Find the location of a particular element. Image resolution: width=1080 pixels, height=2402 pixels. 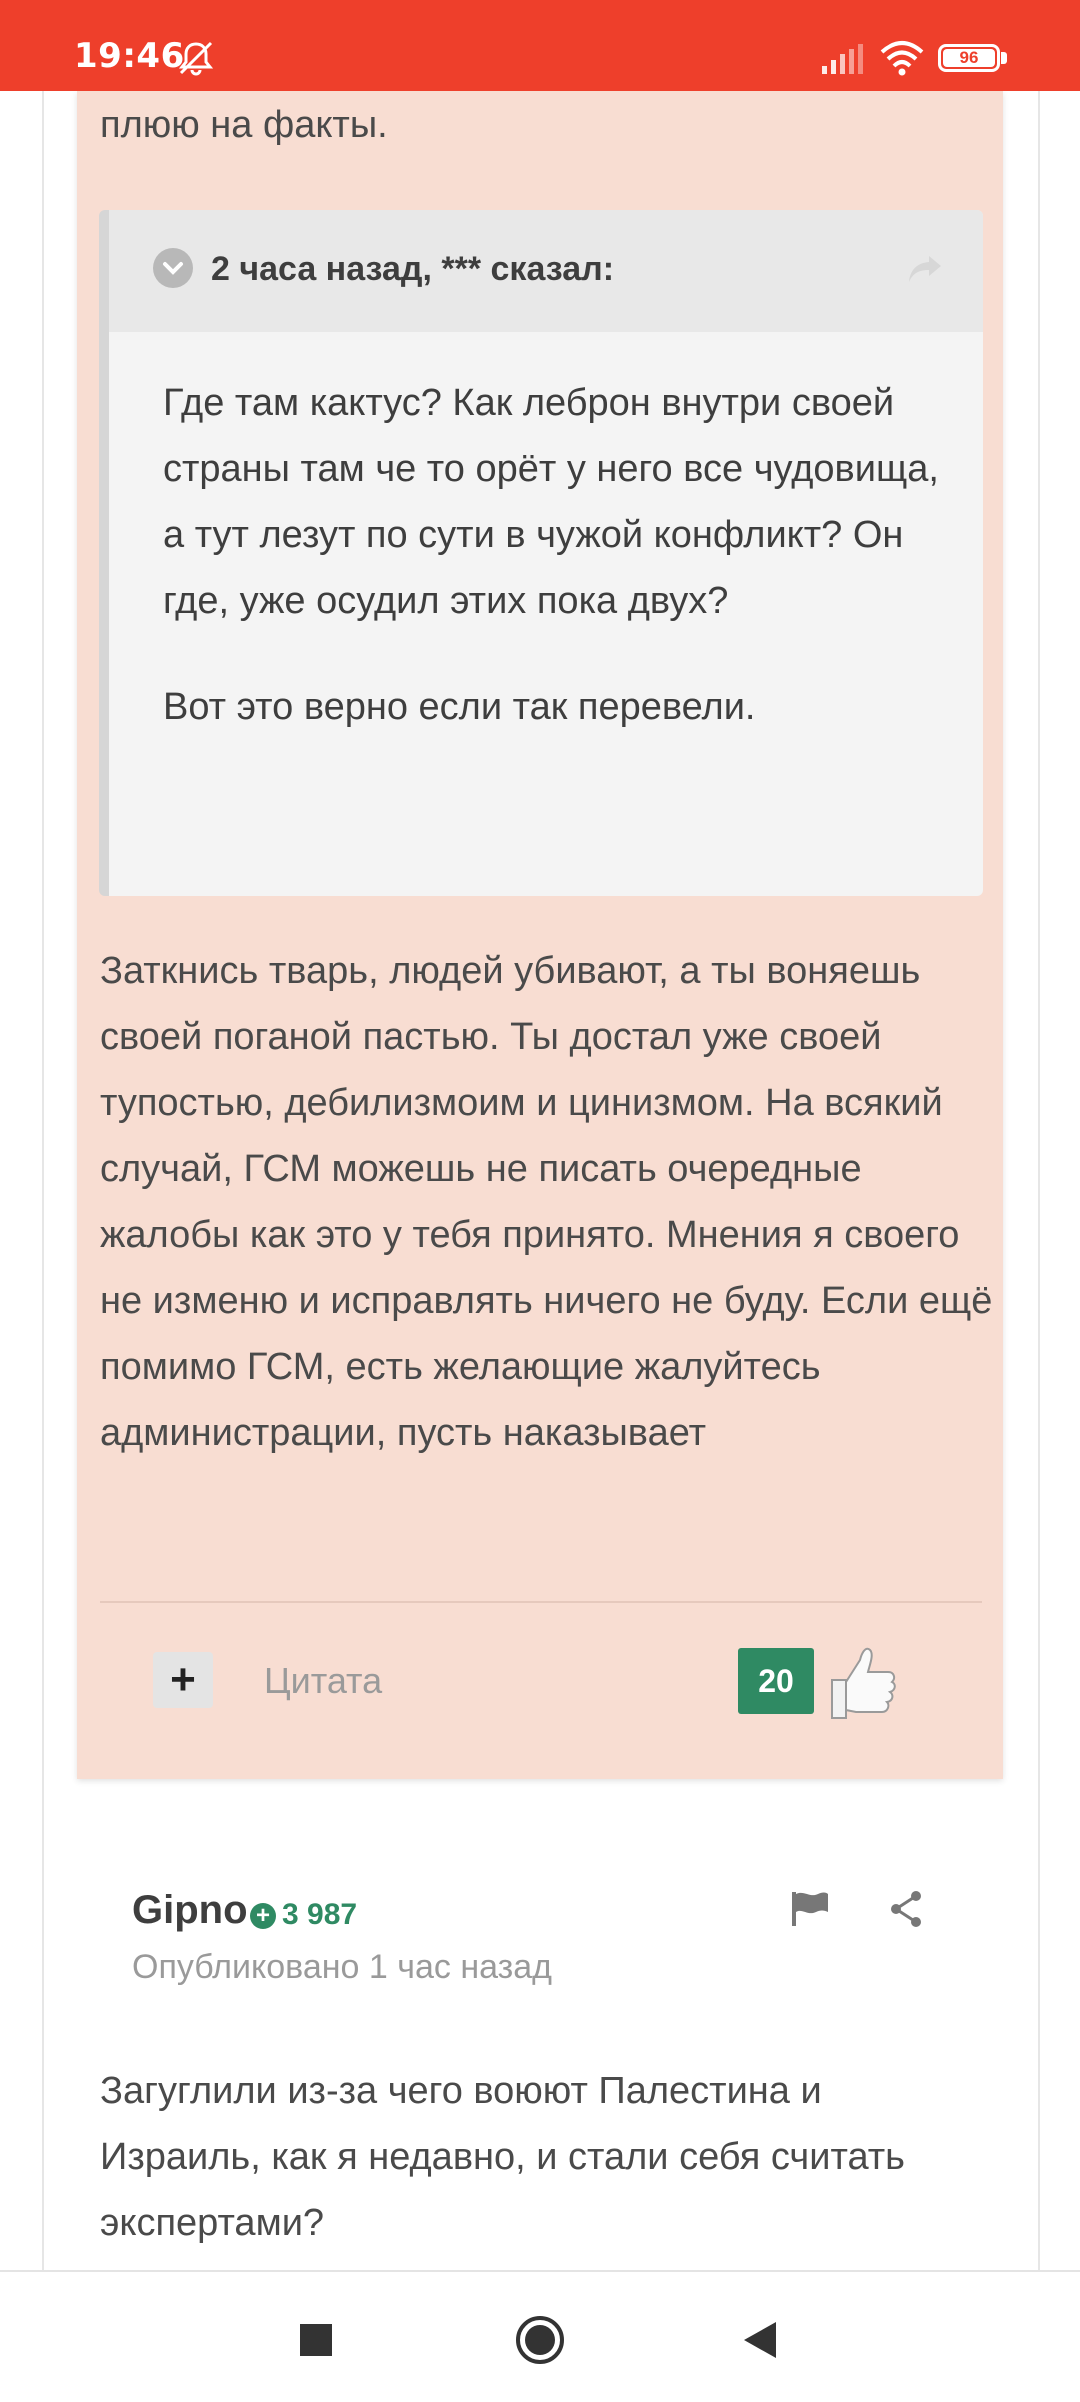

wifi-icon is located at coordinates (902, 58).